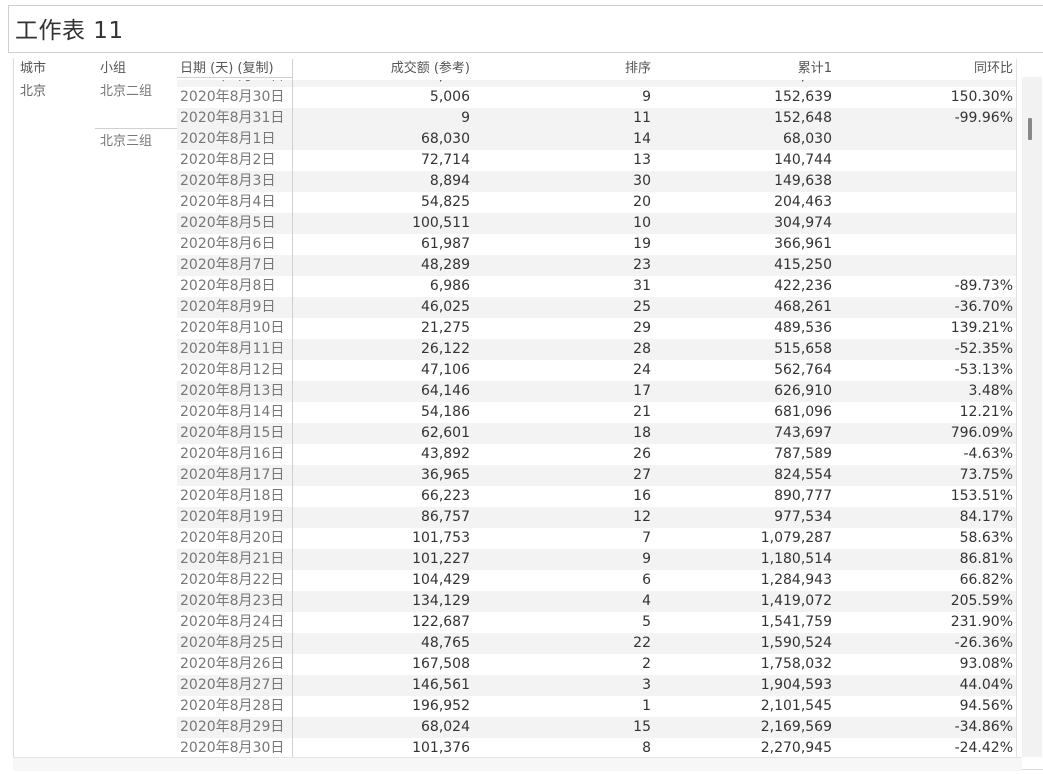 The height and width of the screenshot is (774, 1043). What do you see at coordinates (642, 643) in the screenshot?
I see `rank-cell: 22` at bounding box center [642, 643].